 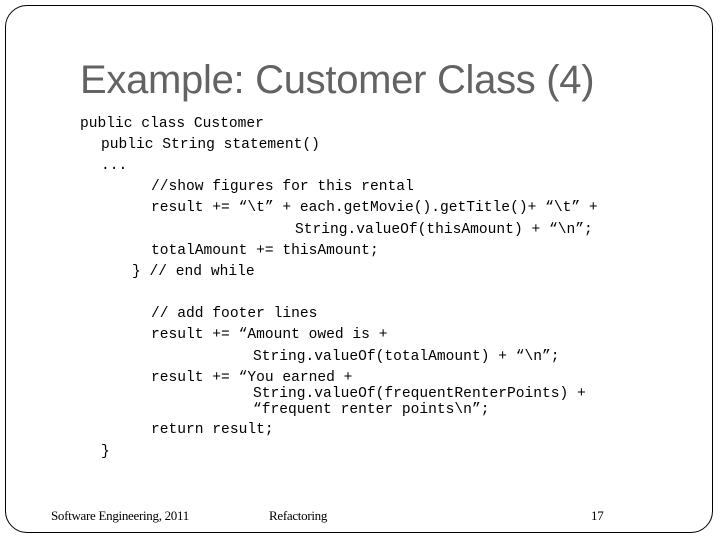 What do you see at coordinates (282, 187) in the screenshot?
I see `code-line: //show figures for this rental` at bounding box center [282, 187].